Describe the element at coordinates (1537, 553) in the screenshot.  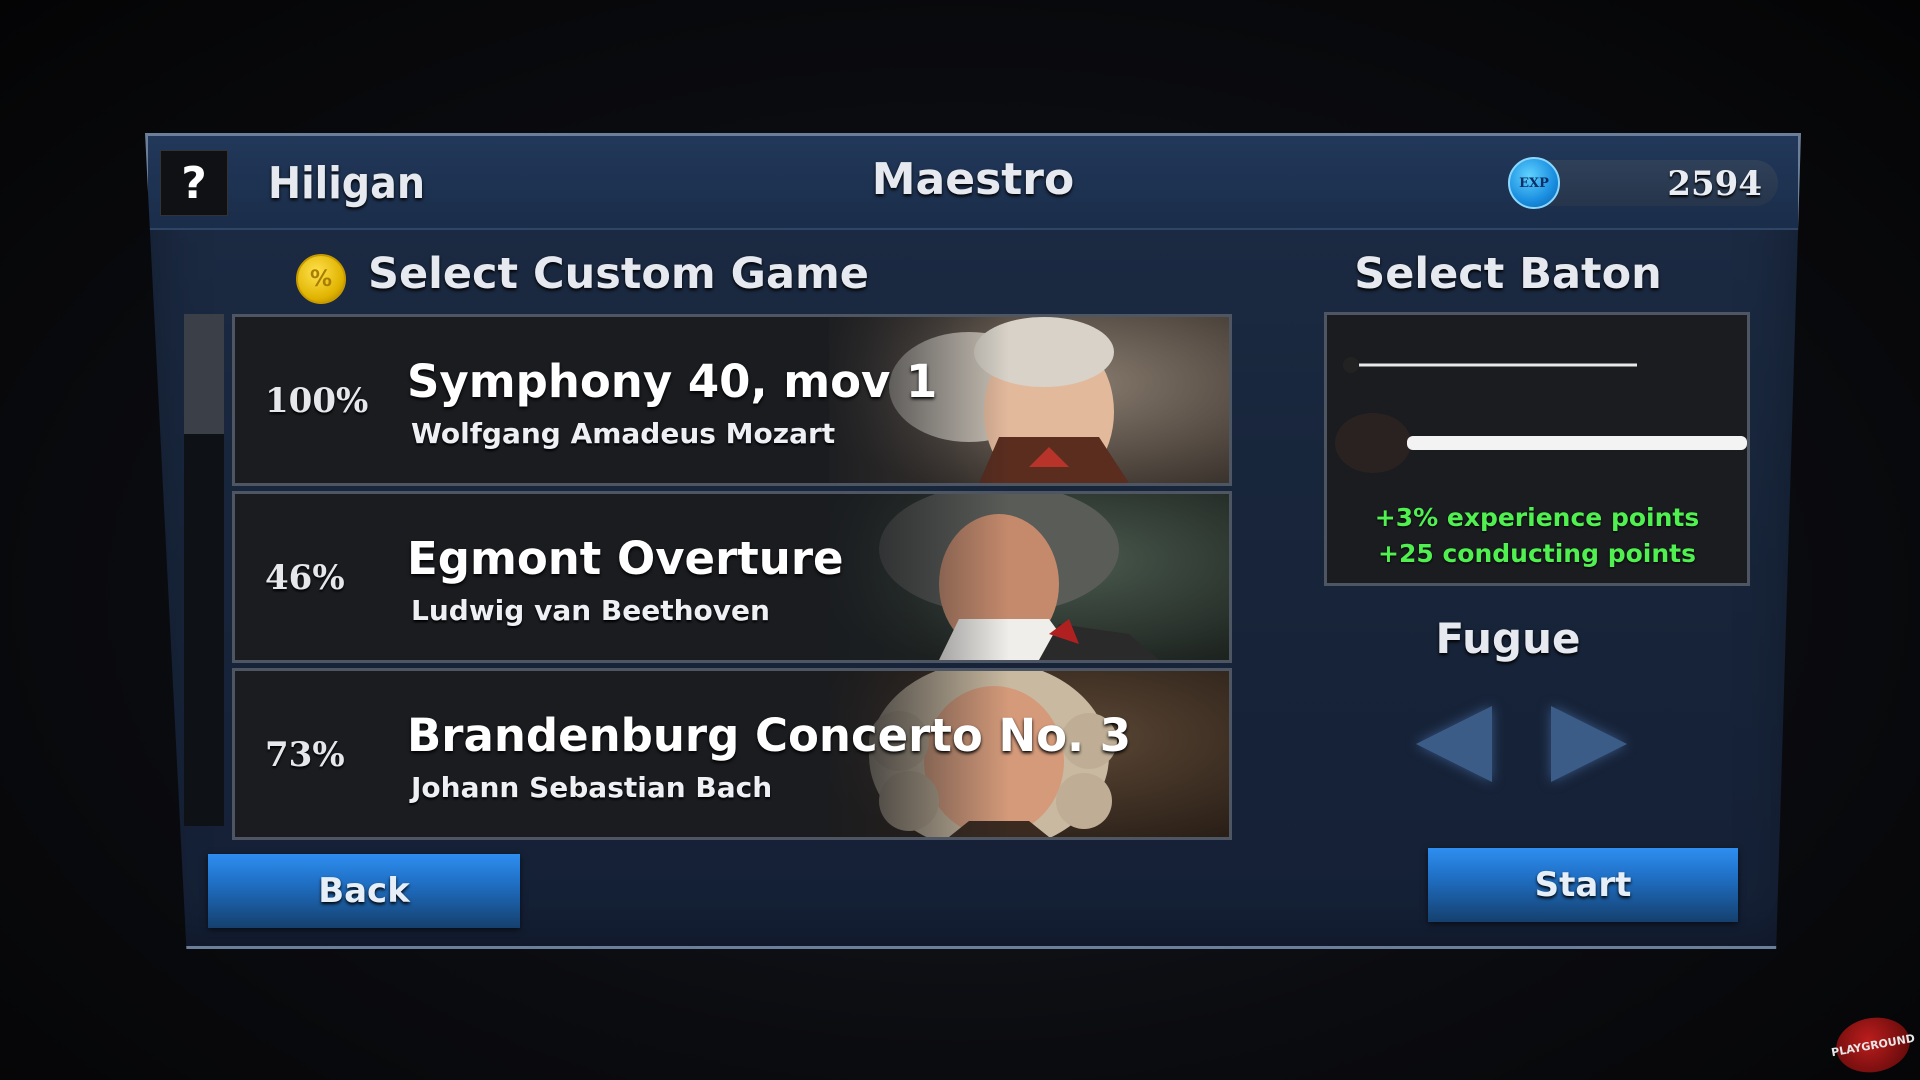
I see `baton-bonus-conducting: +25 conducting points` at that location.